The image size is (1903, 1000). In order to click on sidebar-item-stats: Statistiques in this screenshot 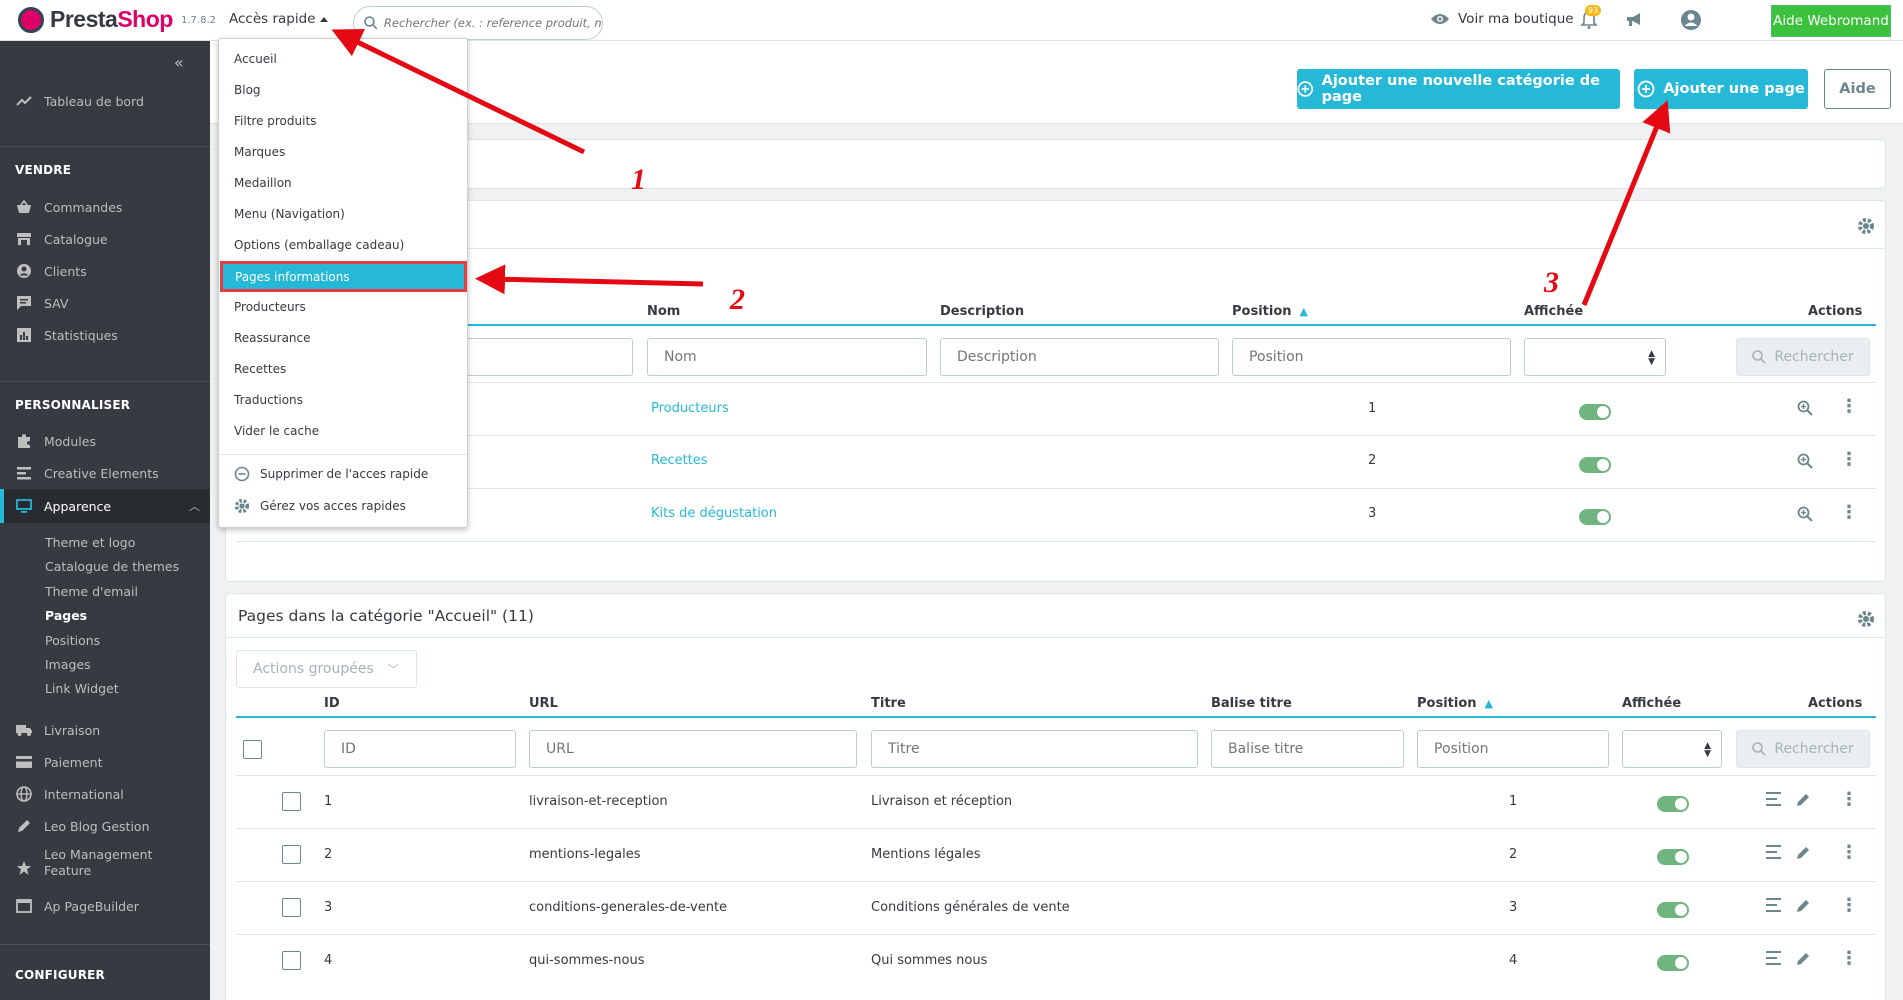, I will do `click(105, 335)`.